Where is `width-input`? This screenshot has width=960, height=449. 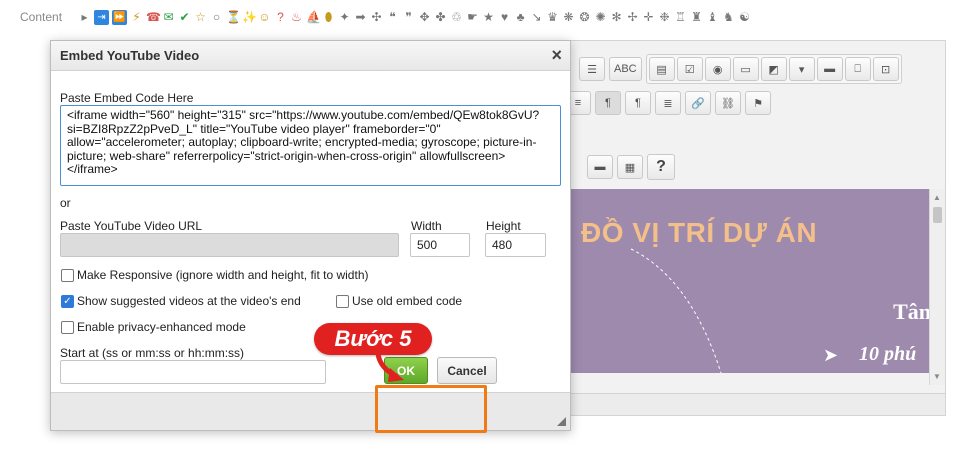 width-input is located at coordinates (440, 245).